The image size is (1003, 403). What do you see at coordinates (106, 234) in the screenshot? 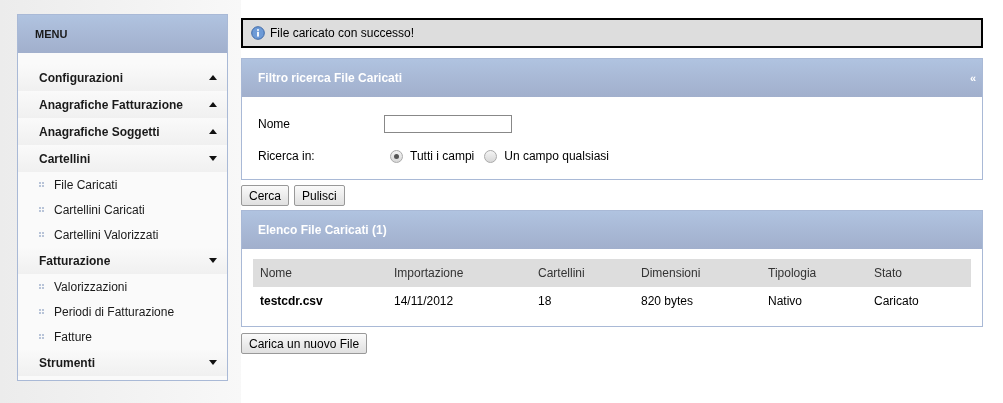
I see `menu-item: Cartellini Valorizzati` at bounding box center [106, 234].